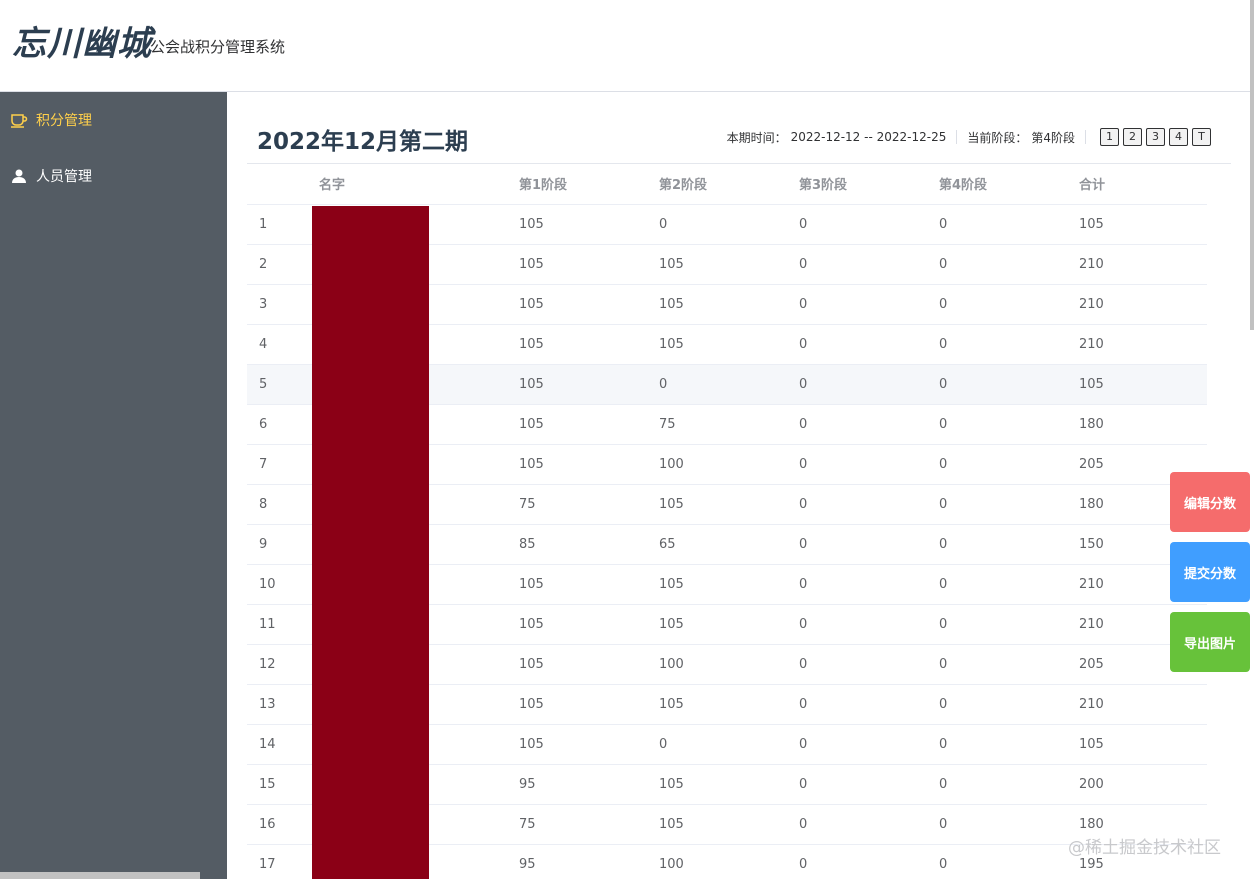 The image size is (1254, 879). Describe the element at coordinates (277, 464) in the screenshot. I see `cell-index: 7` at that location.